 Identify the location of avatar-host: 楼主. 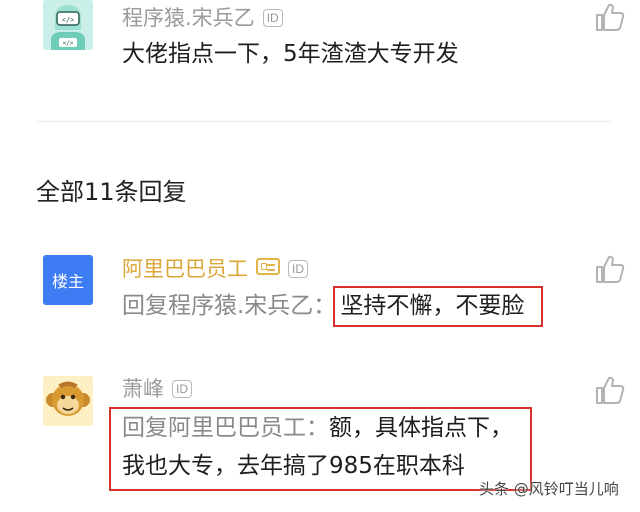
(68, 280).